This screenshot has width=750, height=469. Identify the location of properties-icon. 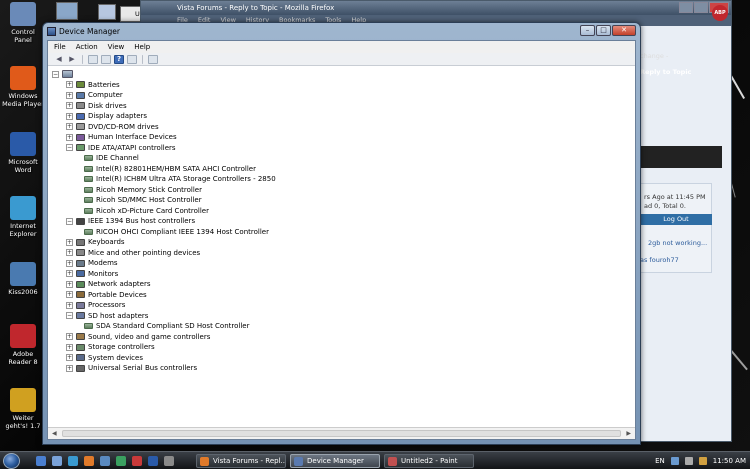
(106, 59).